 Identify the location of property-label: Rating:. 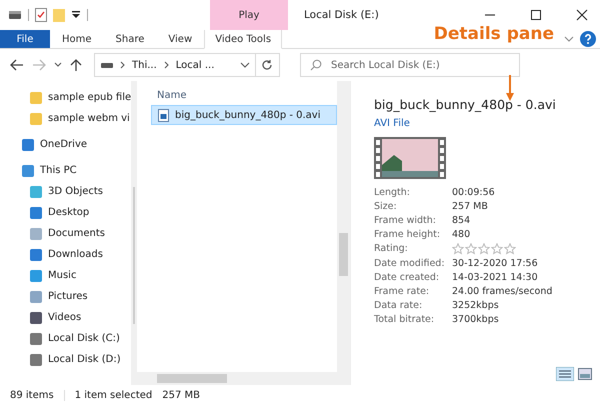
(391, 249).